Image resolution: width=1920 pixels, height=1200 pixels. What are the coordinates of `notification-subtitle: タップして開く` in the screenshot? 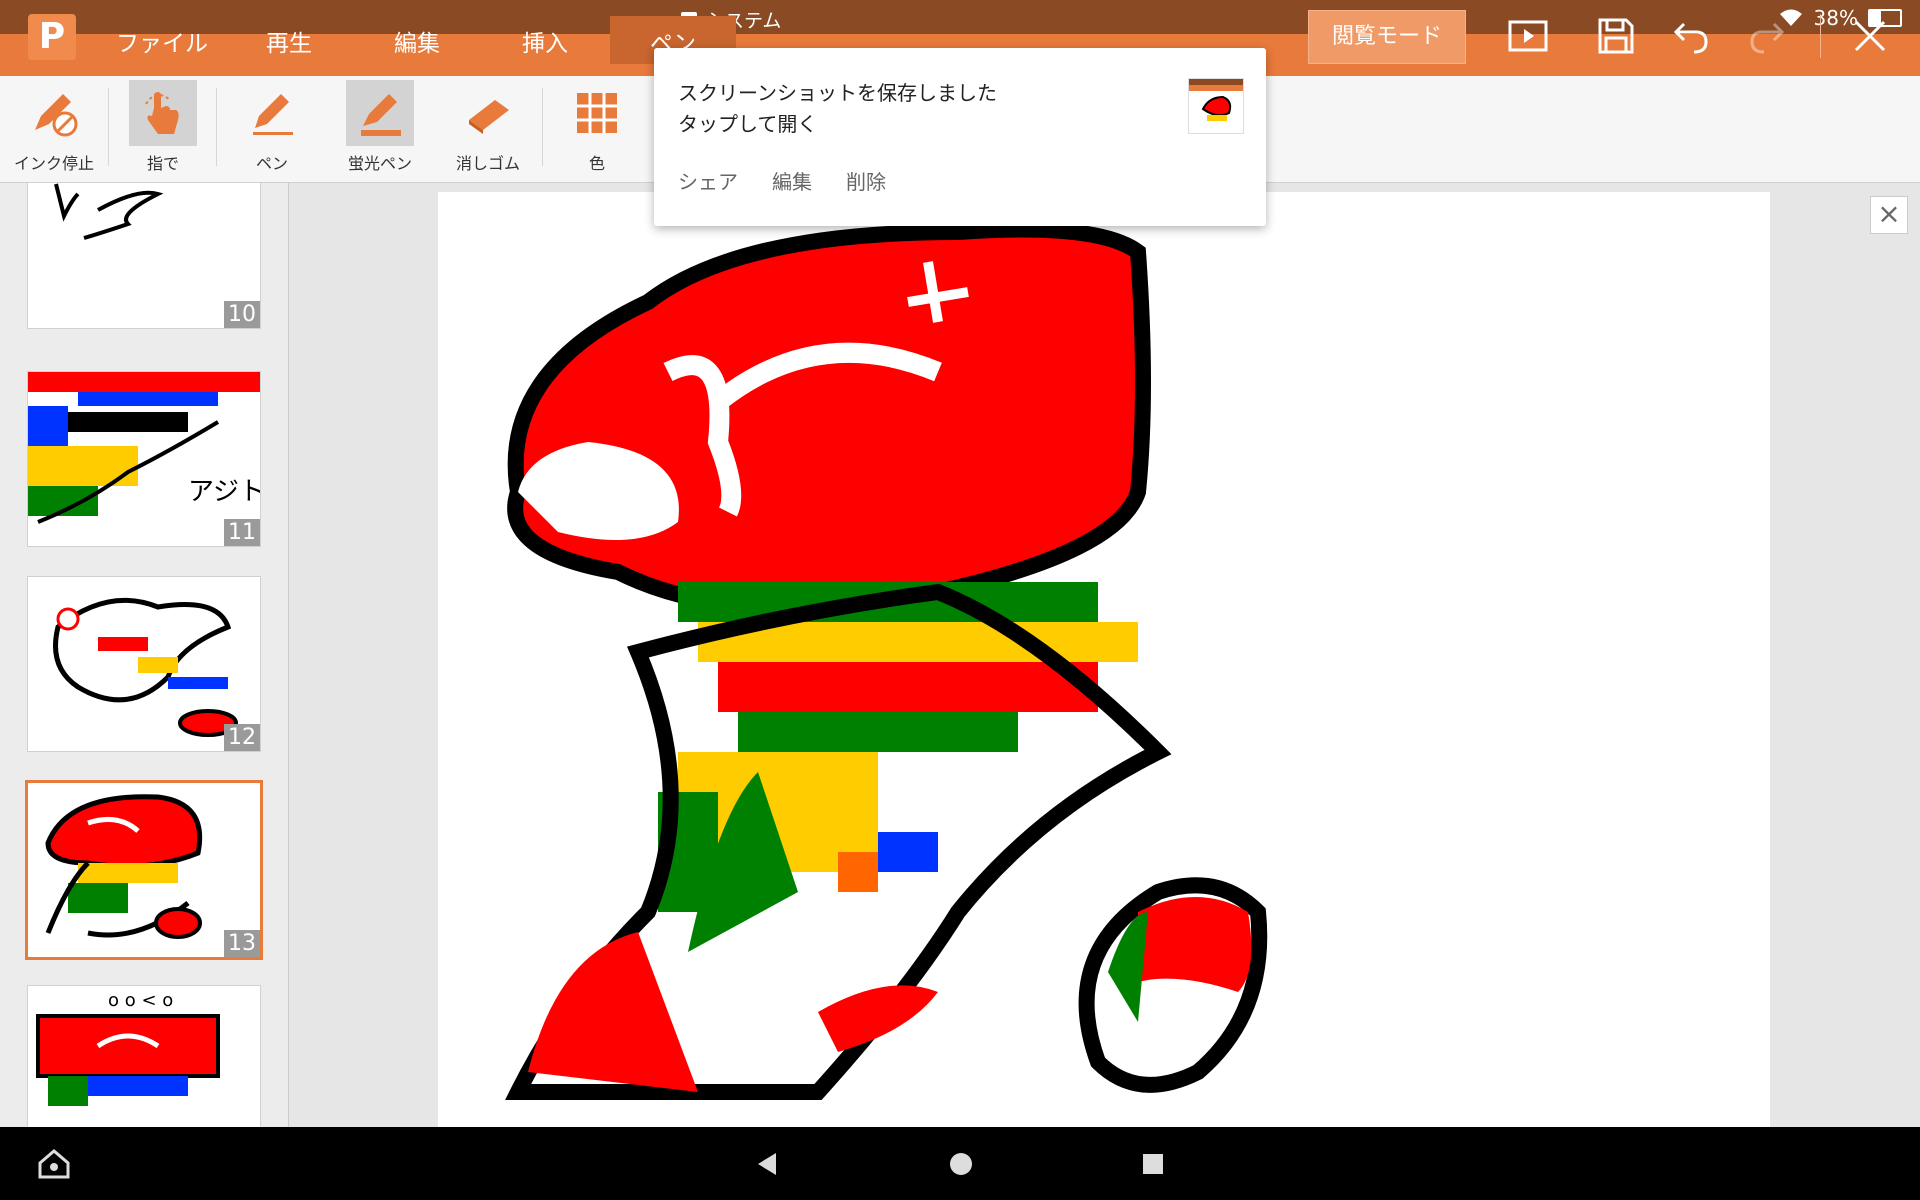 It's located at (748, 124).